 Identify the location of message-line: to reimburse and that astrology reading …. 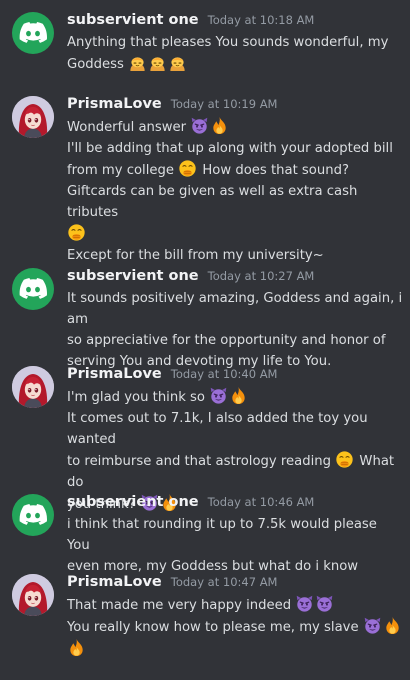
(235, 471).